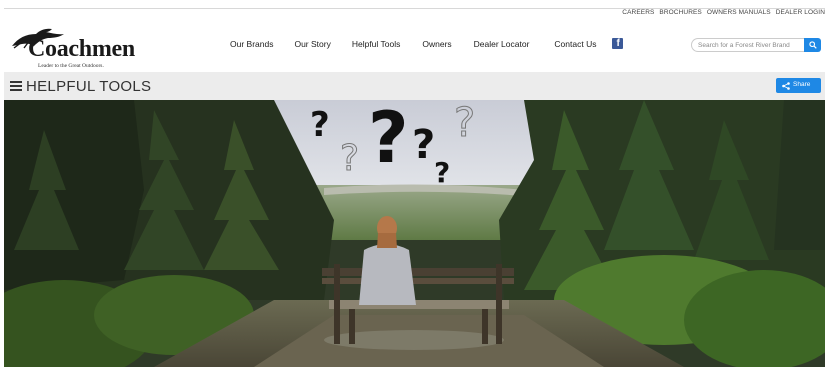  What do you see at coordinates (414, 86) in the screenshot?
I see `page-title-bar: HELPFUL TOOLS Share` at bounding box center [414, 86].